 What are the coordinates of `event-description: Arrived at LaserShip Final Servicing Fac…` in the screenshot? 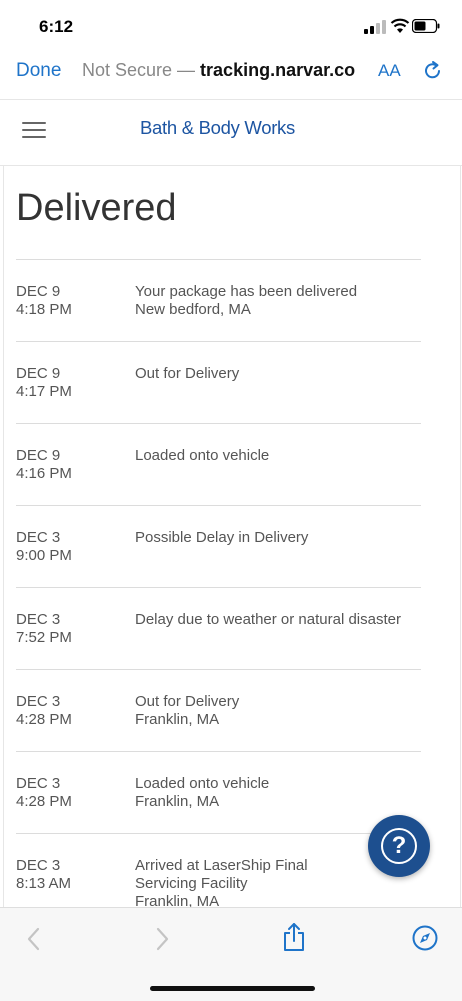 It's located at (221, 874).